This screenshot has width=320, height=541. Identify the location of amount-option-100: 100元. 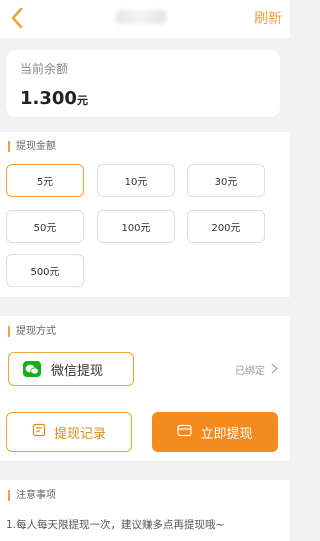
(136, 226).